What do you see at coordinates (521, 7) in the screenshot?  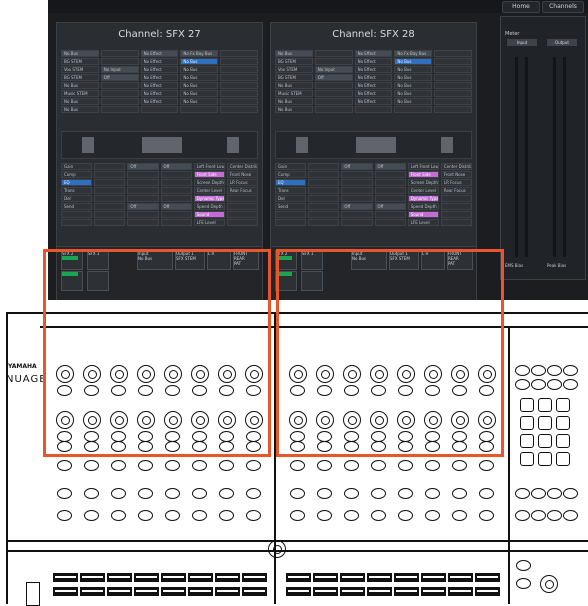 I see `tab-home: Home` at bounding box center [521, 7].